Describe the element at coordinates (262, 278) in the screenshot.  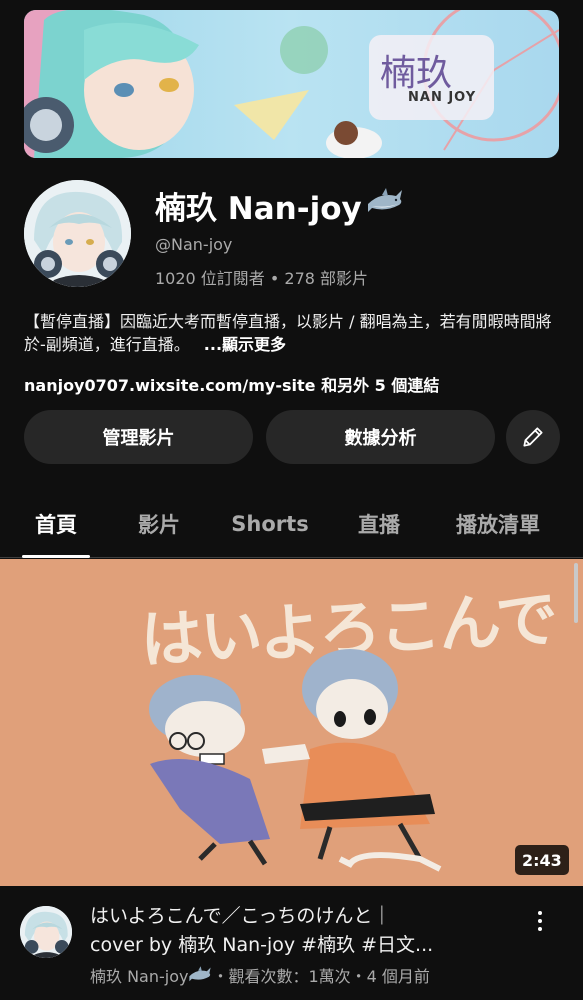
I see `channel-stats: 1020 位訂閱者 • 278 部影片` at that location.